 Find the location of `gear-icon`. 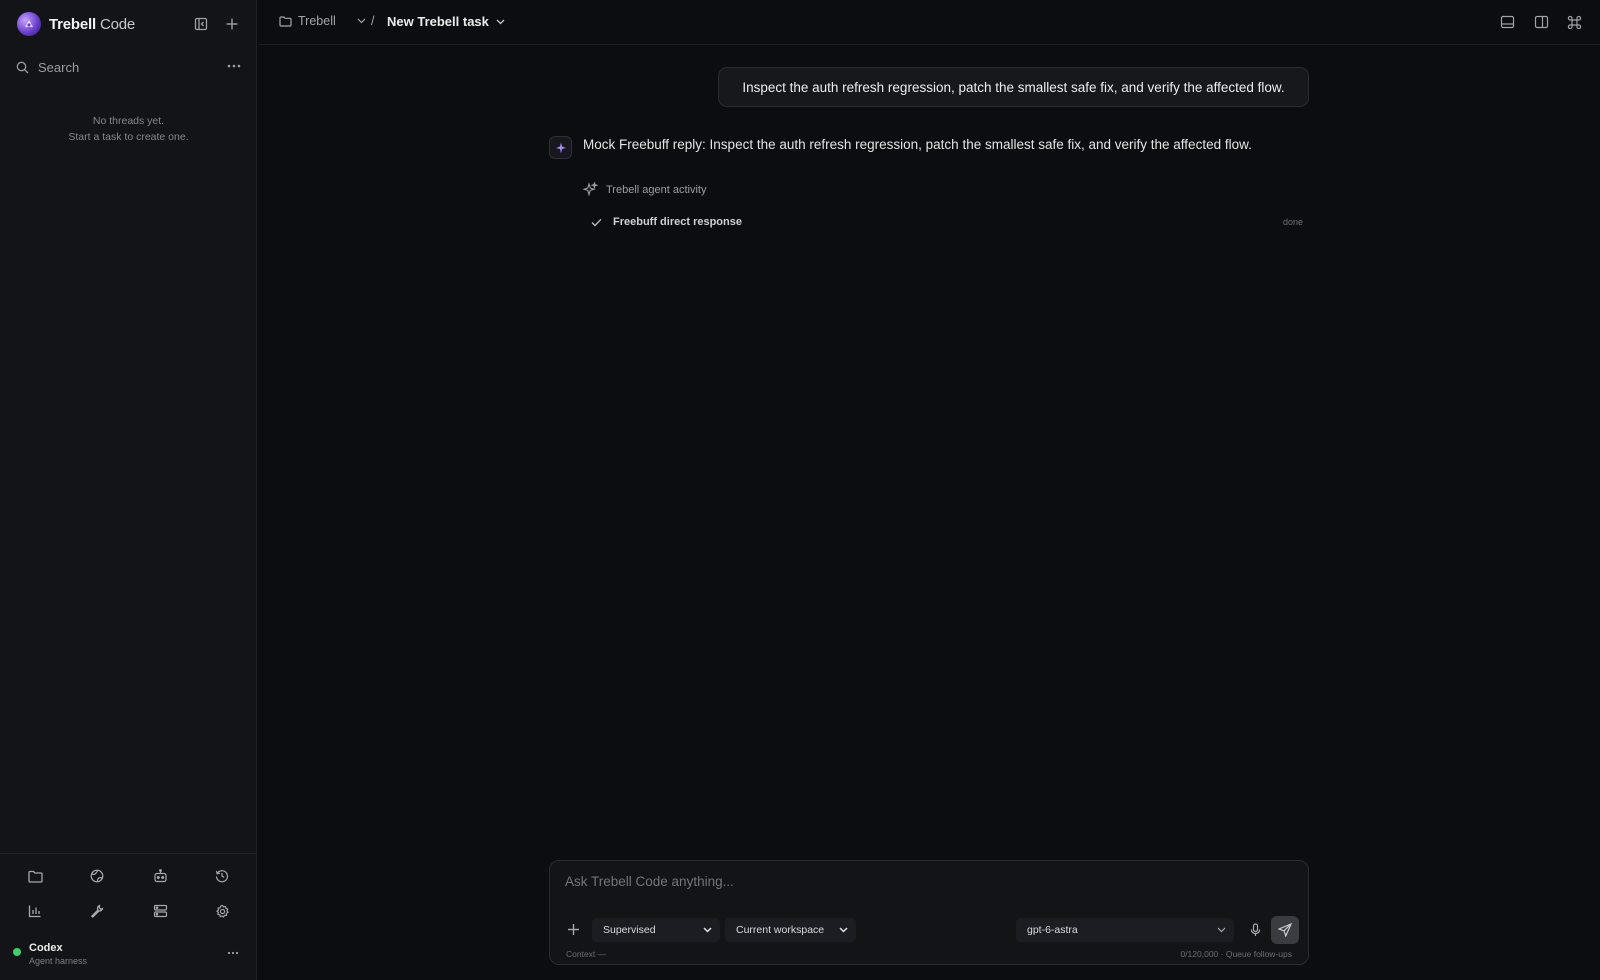

gear-icon is located at coordinates (222, 911).